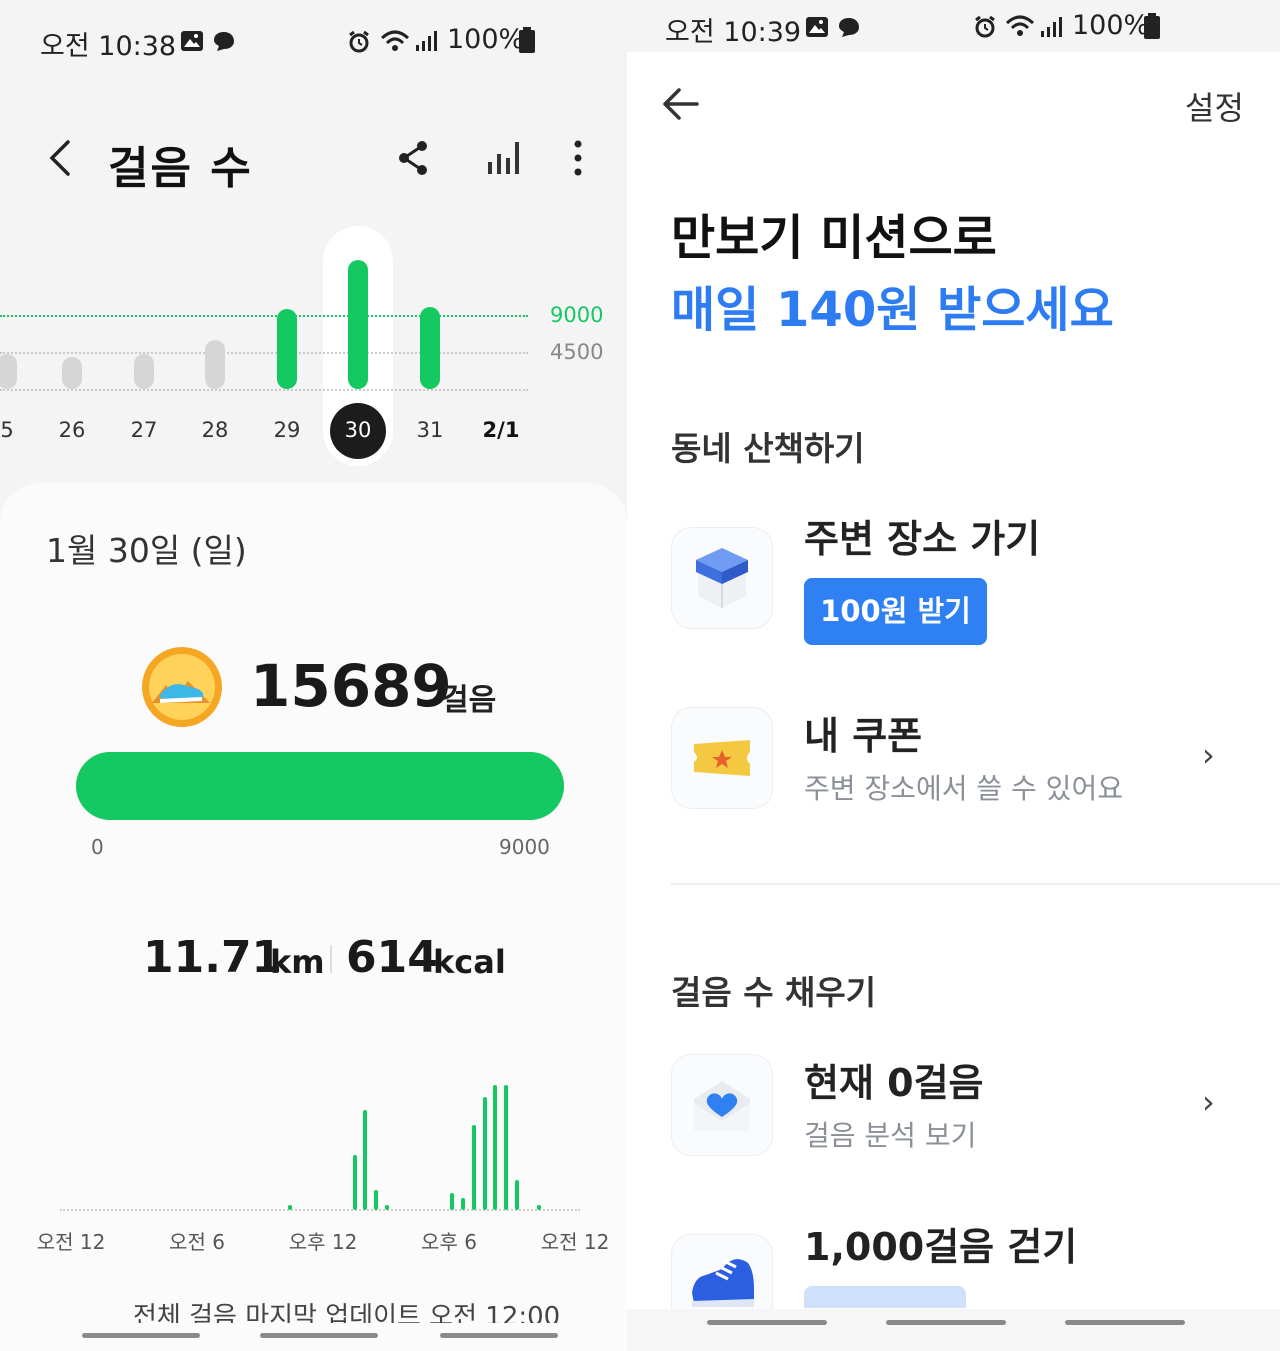  What do you see at coordinates (524, 847) in the screenshot?
I see `progress-max-label: 9000` at bounding box center [524, 847].